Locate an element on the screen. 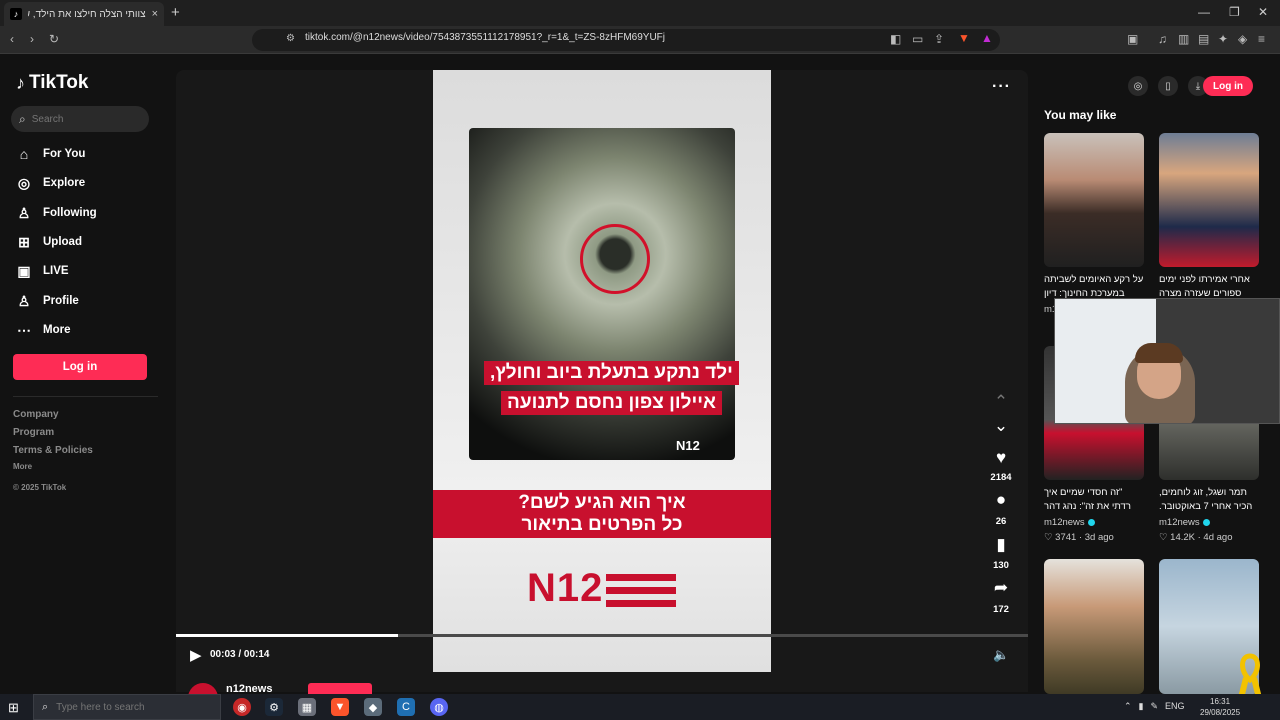 The width and height of the screenshot is (1280, 720). profile-icon: ♙ is located at coordinates (24, 300).